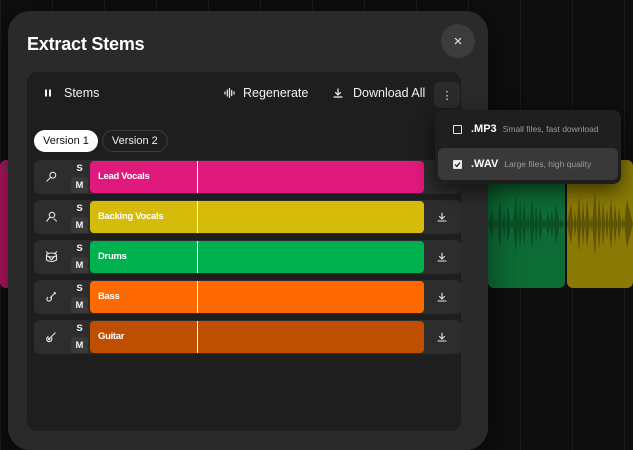 The height and width of the screenshot is (450, 633). What do you see at coordinates (111, 336) in the screenshot?
I see `stem-name: Guitar` at bounding box center [111, 336].